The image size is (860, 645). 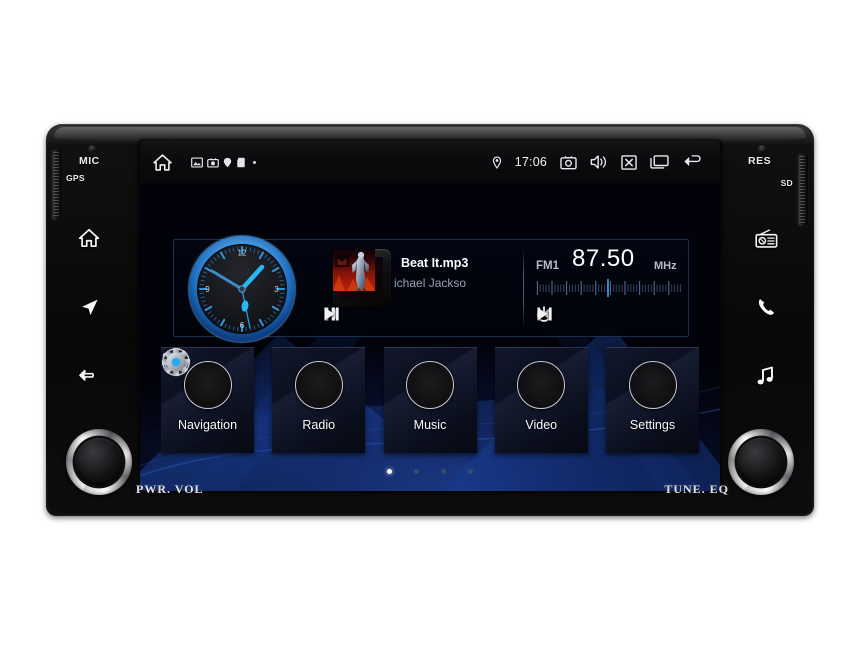 I want to click on app-tile-music: Music, so click(x=320, y=400).